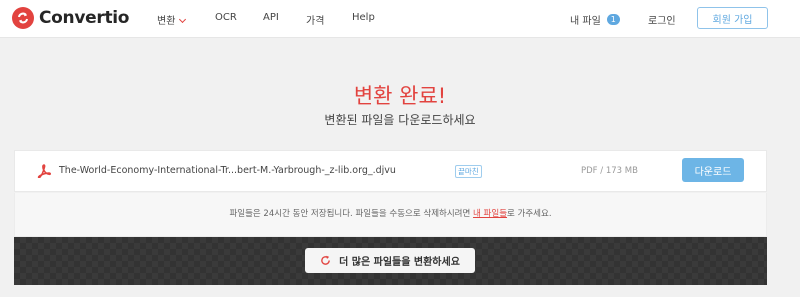 The image size is (800, 297). I want to click on nav-convert-label: 변환, so click(166, 21).